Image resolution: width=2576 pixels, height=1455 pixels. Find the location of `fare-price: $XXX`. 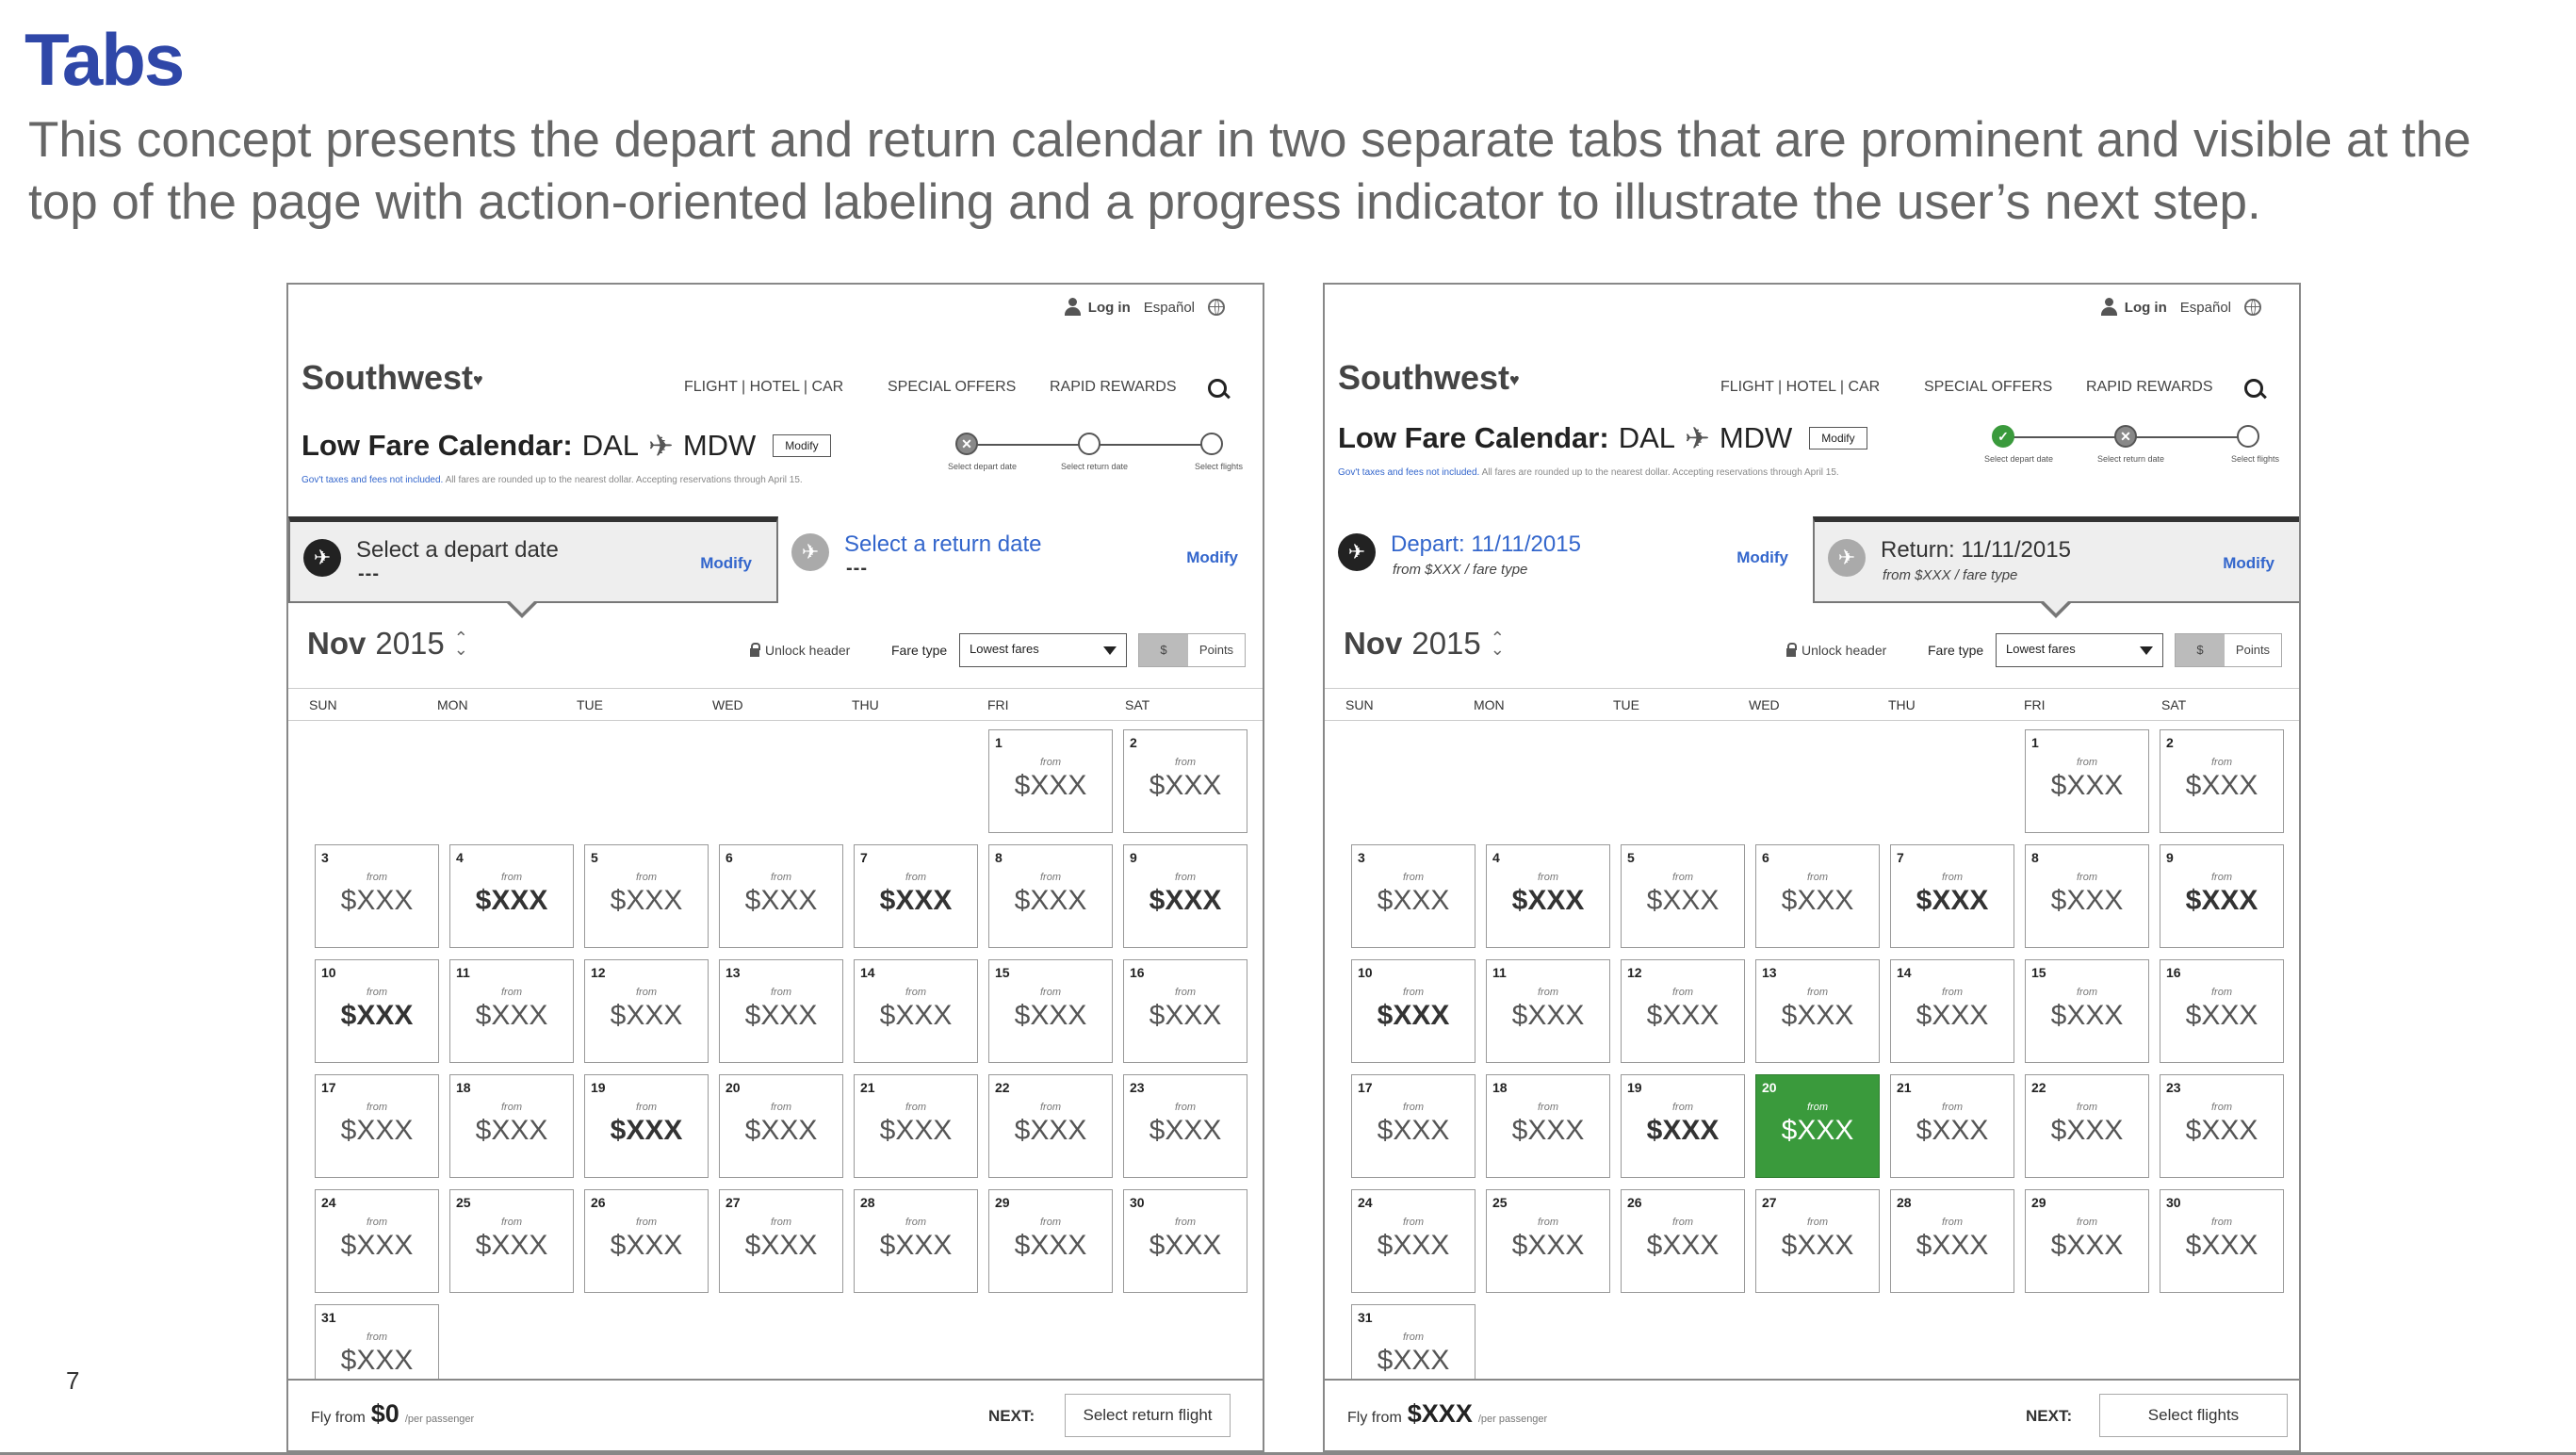

fare-price: $XXX is located at coordinates (1413, 1016).